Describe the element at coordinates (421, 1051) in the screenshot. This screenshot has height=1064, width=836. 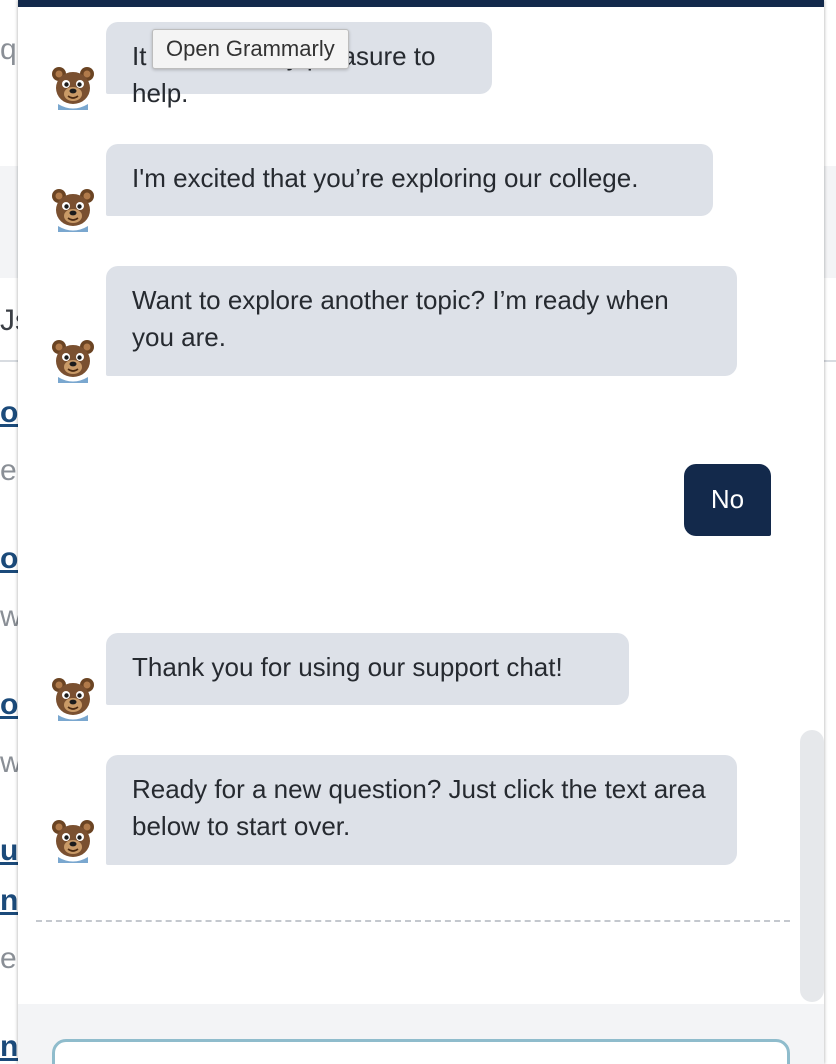
I see `message-input` at that location.